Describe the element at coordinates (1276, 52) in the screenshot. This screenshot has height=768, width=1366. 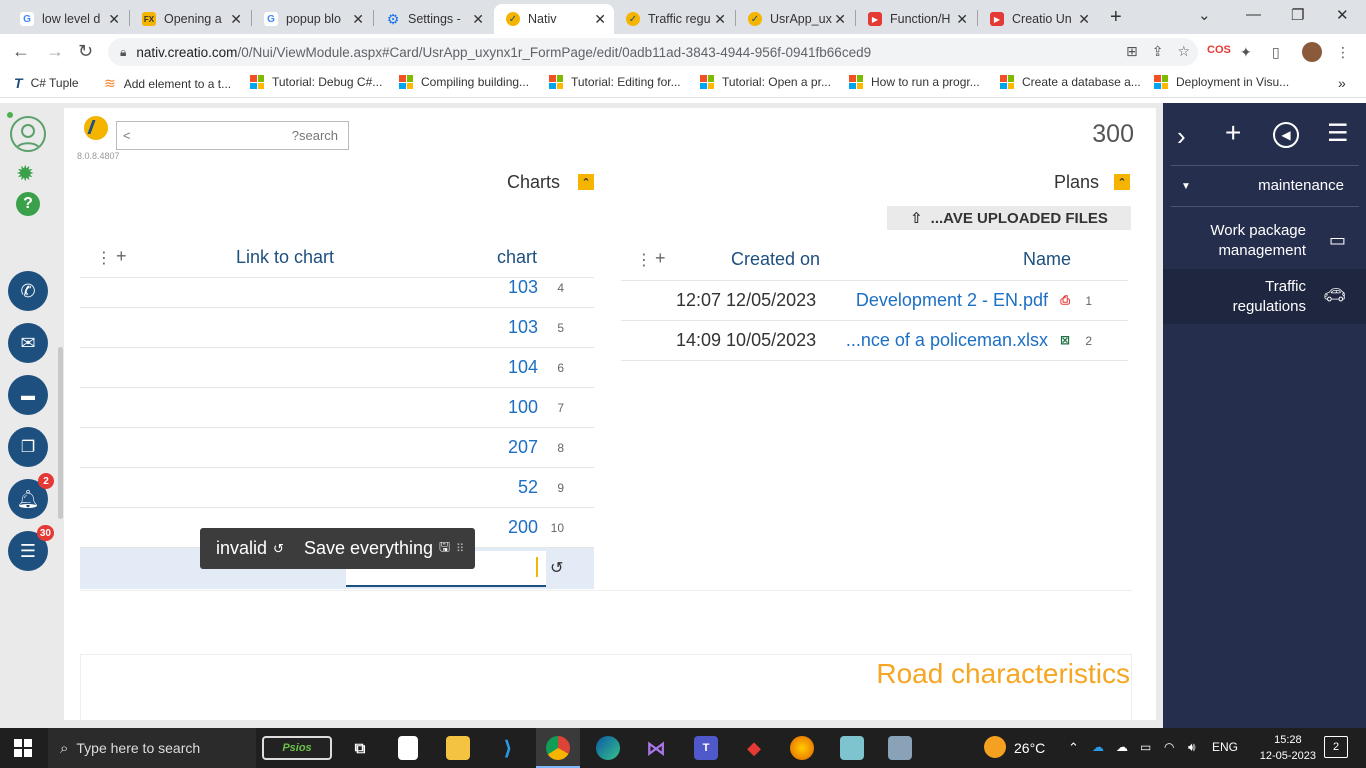
I see `side-panel-icon: ▯` at that location.